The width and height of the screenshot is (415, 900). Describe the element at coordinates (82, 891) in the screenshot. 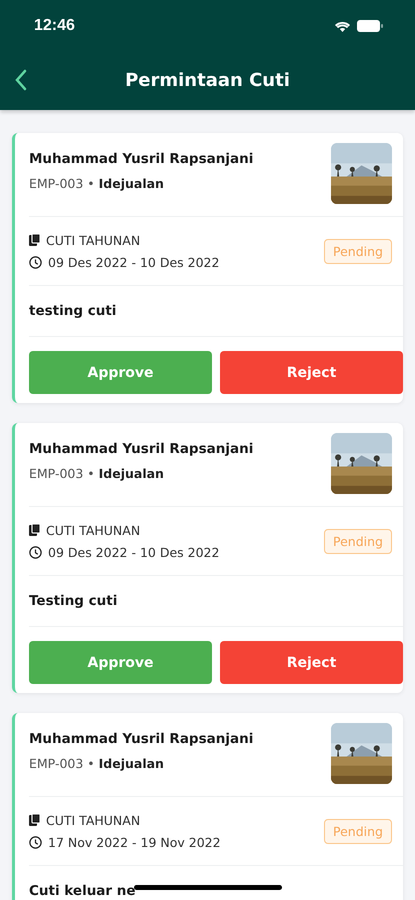

I see `leave-note: Cuti keluar ne` at that location.